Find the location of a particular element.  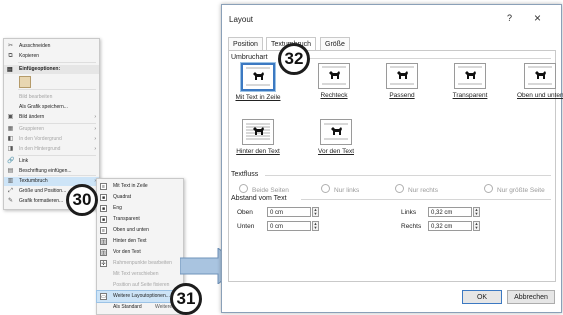

group-icon: ▦ is located at coordinates (10, 129).